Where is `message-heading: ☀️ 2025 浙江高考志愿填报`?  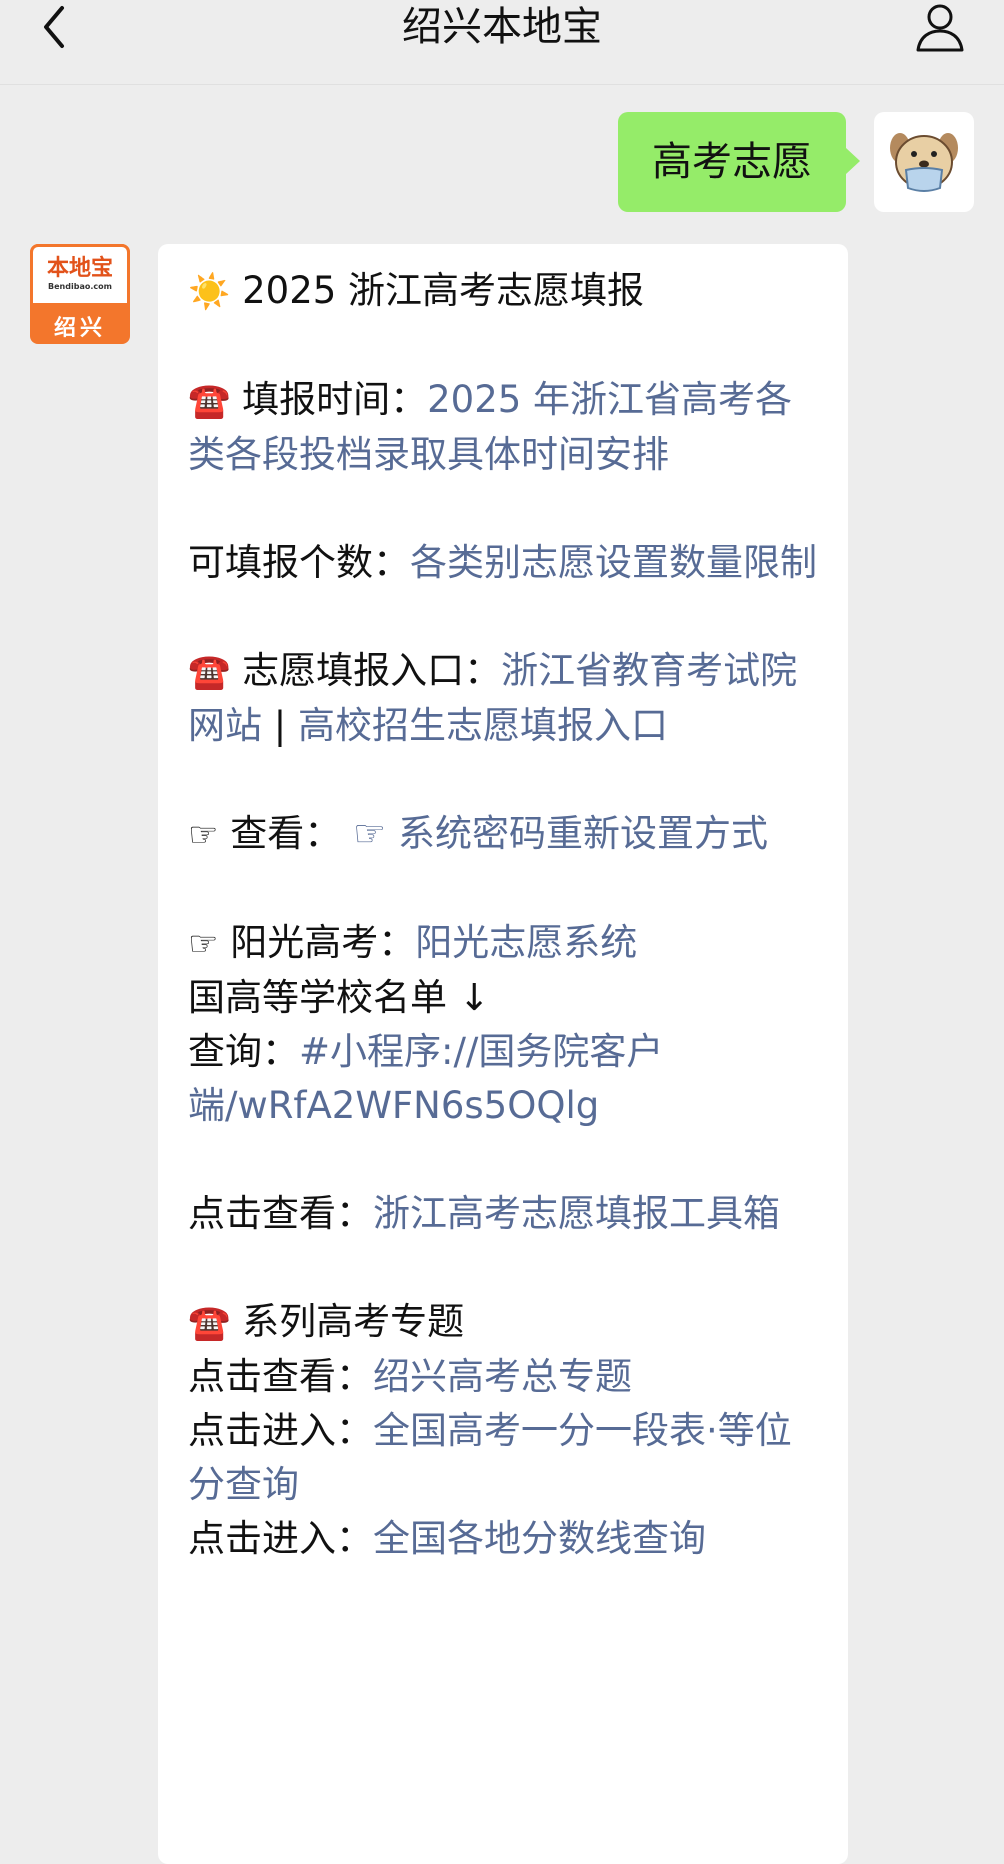
message-heading: ☀️ 2025 浙江高考志愿填报 is located at coordinates (503, 291).